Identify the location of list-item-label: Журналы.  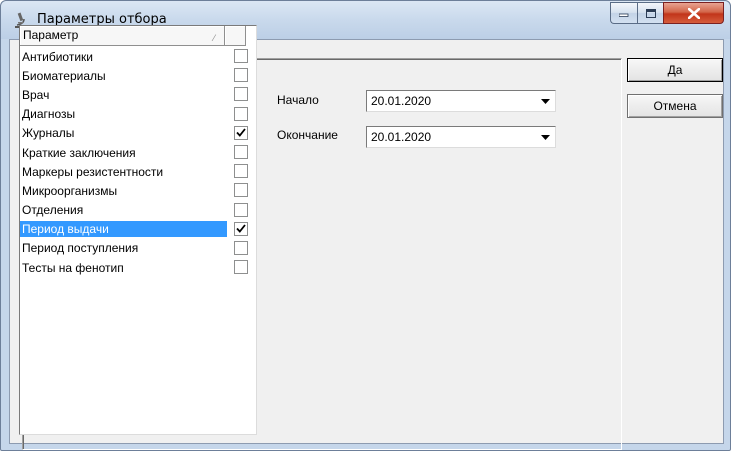
(48, 133).